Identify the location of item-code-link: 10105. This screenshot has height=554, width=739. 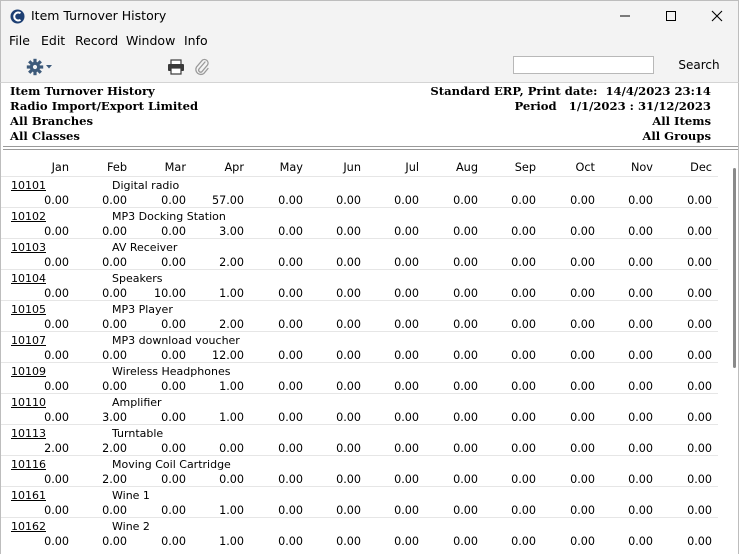
(28, 309).